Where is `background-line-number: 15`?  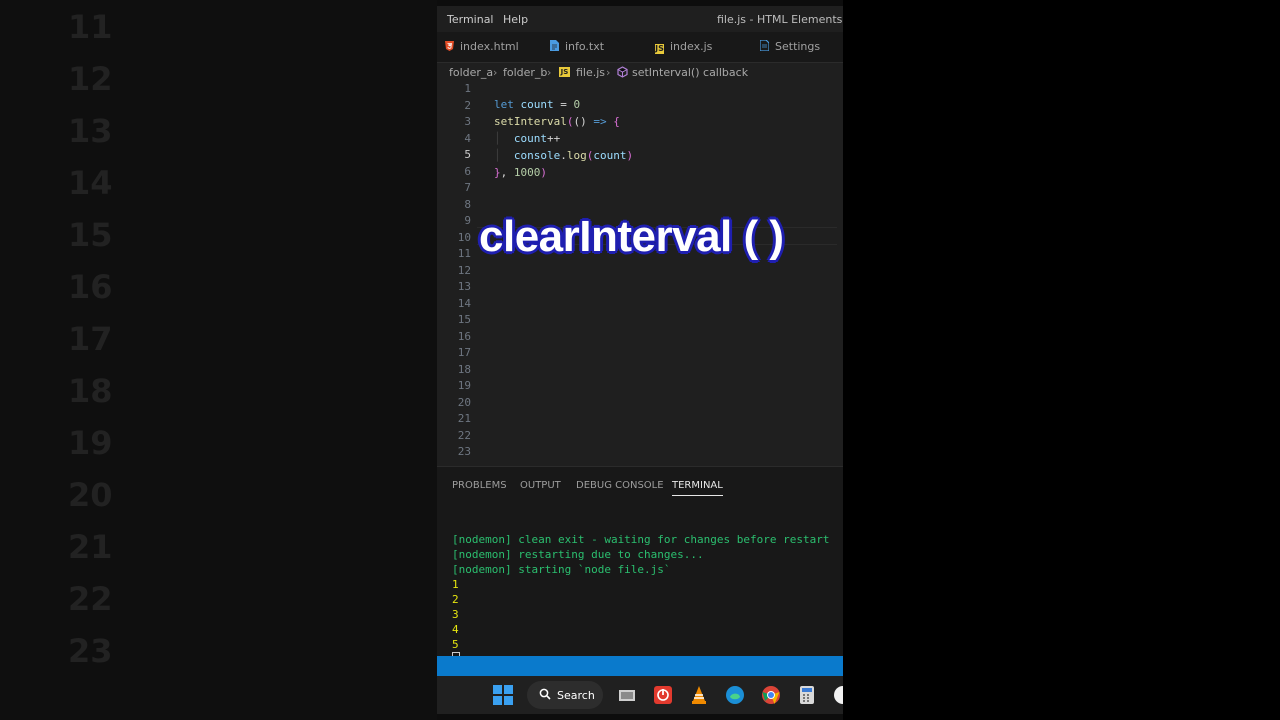 background-line-number: 15 is located at coordinates (90, 235).